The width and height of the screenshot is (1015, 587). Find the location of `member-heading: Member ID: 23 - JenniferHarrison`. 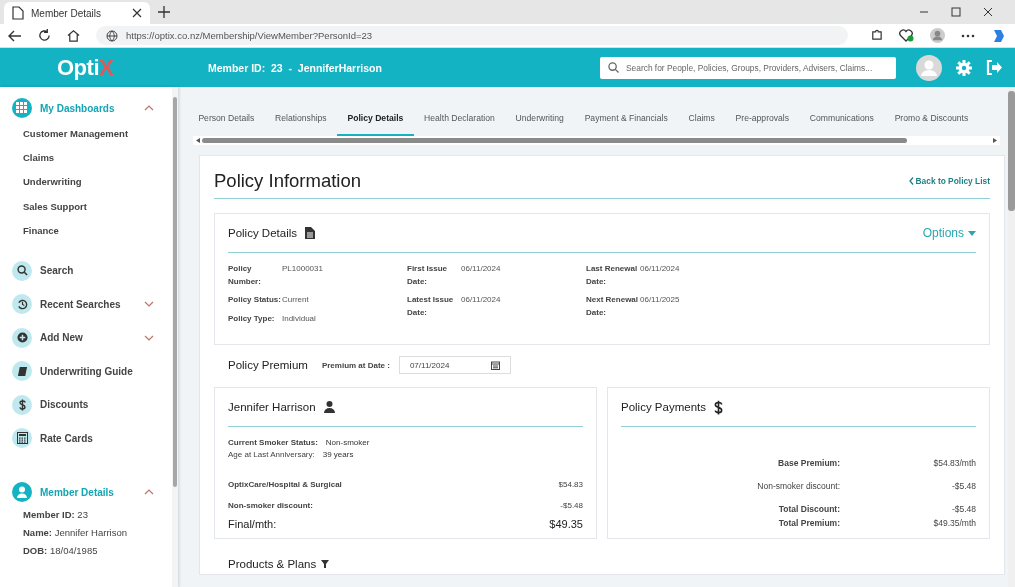

member-heading: Member ID: 23 - JenniferHarrison is located at coordinates (295, 67).